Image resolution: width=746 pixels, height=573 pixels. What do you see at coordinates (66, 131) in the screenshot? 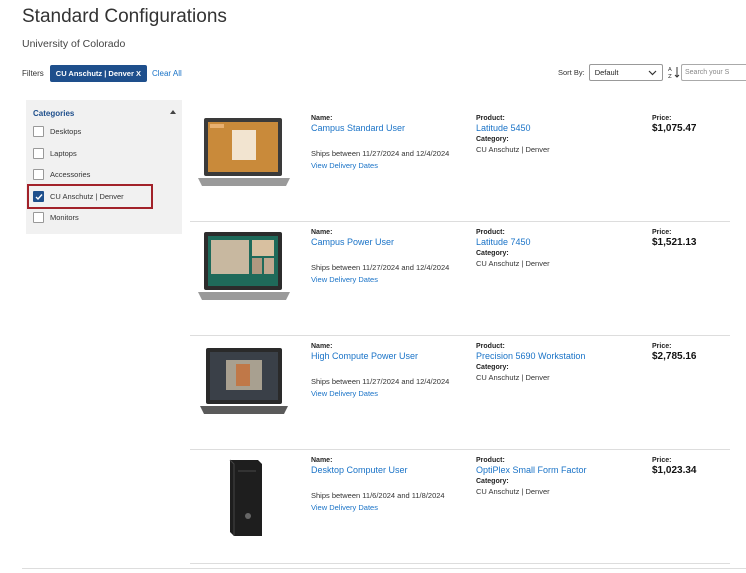
I see `category-label: Desktops` at bounding box center [66, 131].